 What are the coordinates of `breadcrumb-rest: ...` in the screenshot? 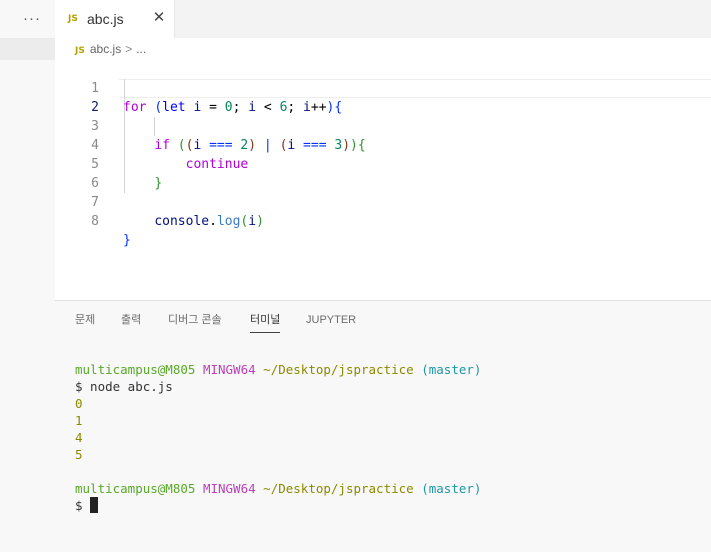 It's located at (141, 49).